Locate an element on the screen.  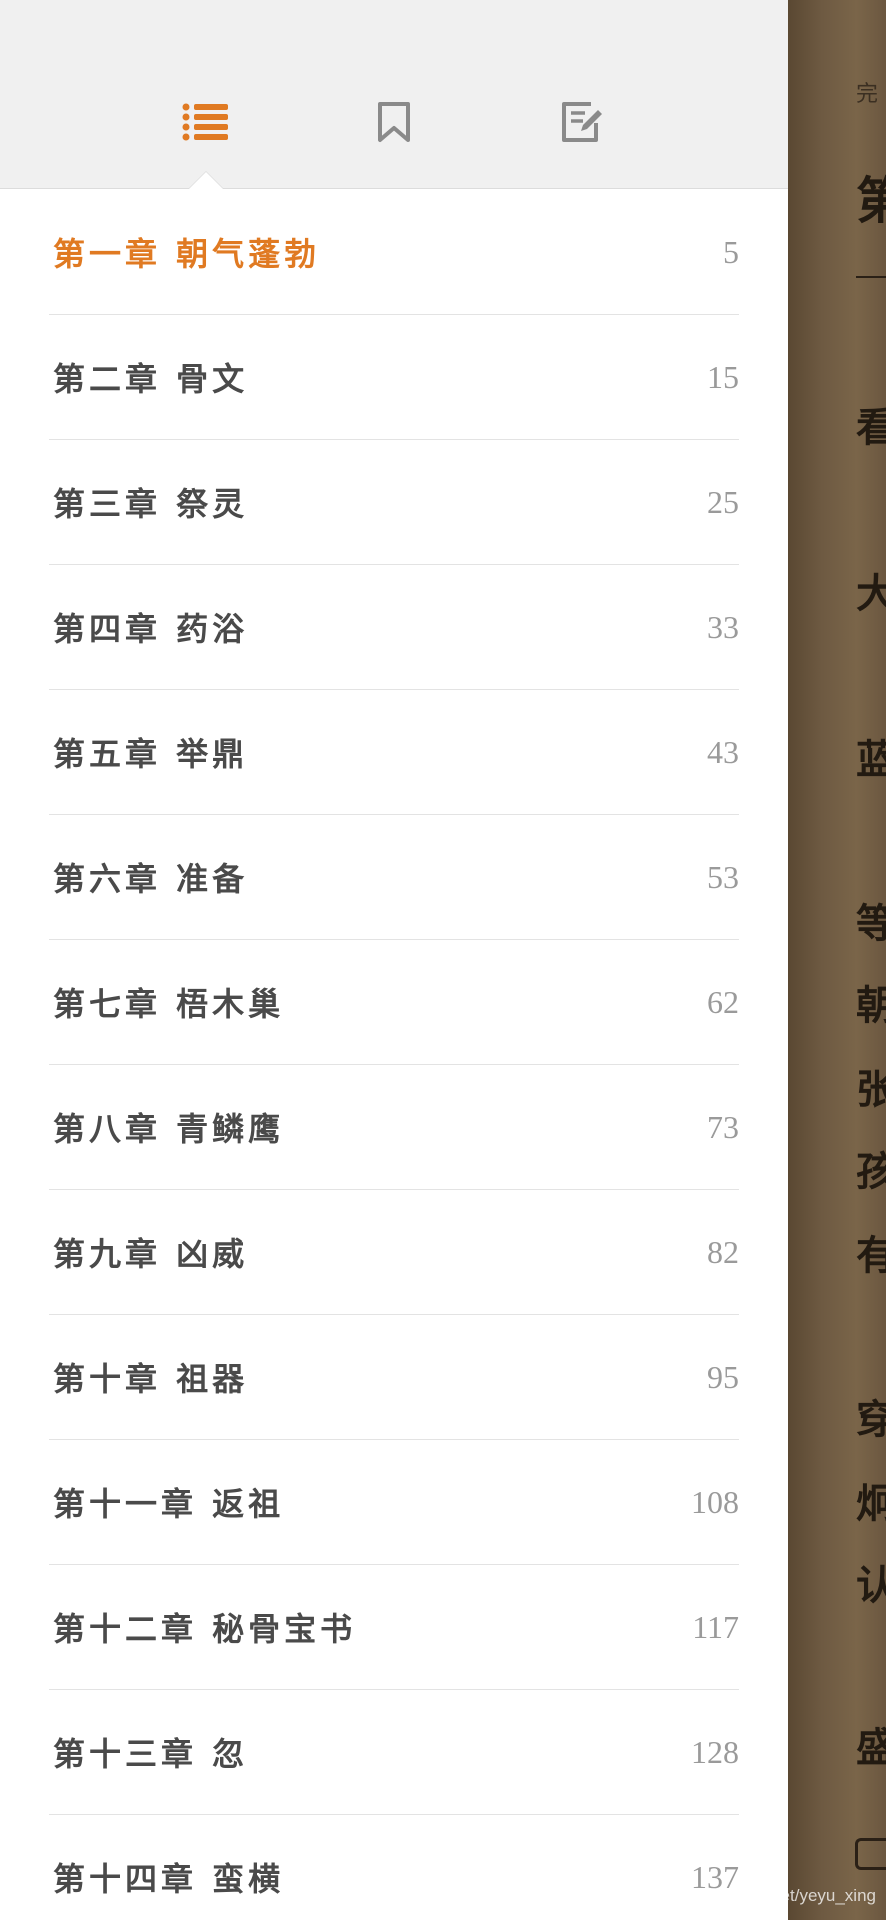
reader-glyph: 蓝 is located at coordinates (871, 759).